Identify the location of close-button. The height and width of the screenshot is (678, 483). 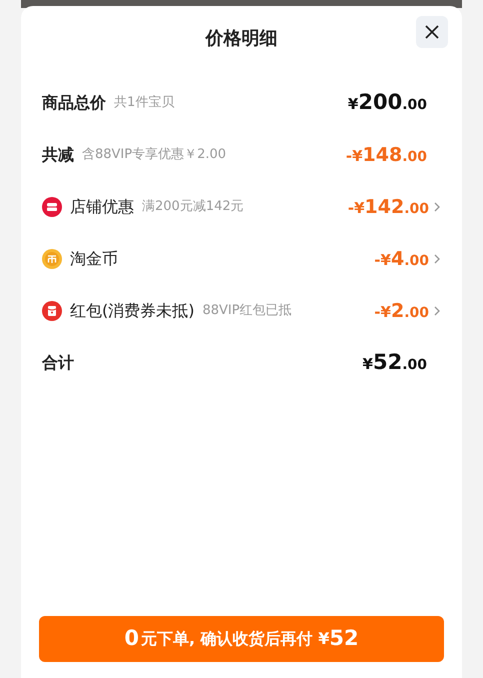
(432, 32).